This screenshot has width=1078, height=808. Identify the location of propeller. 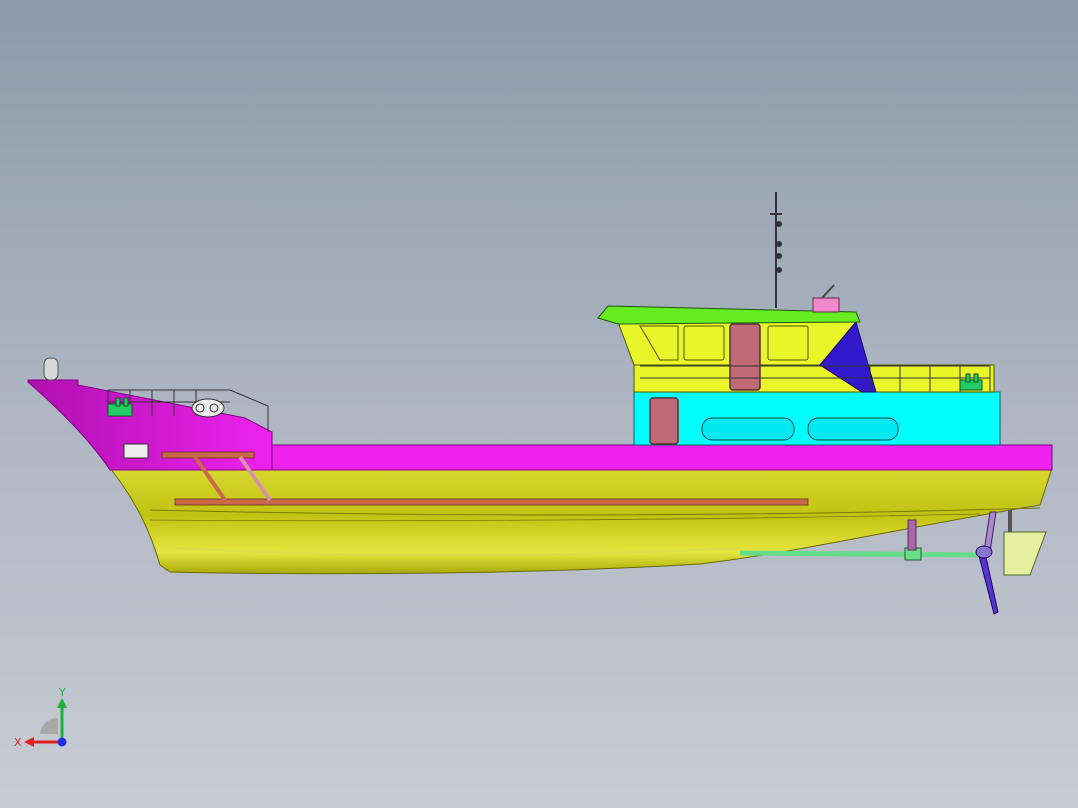
(987, 563).